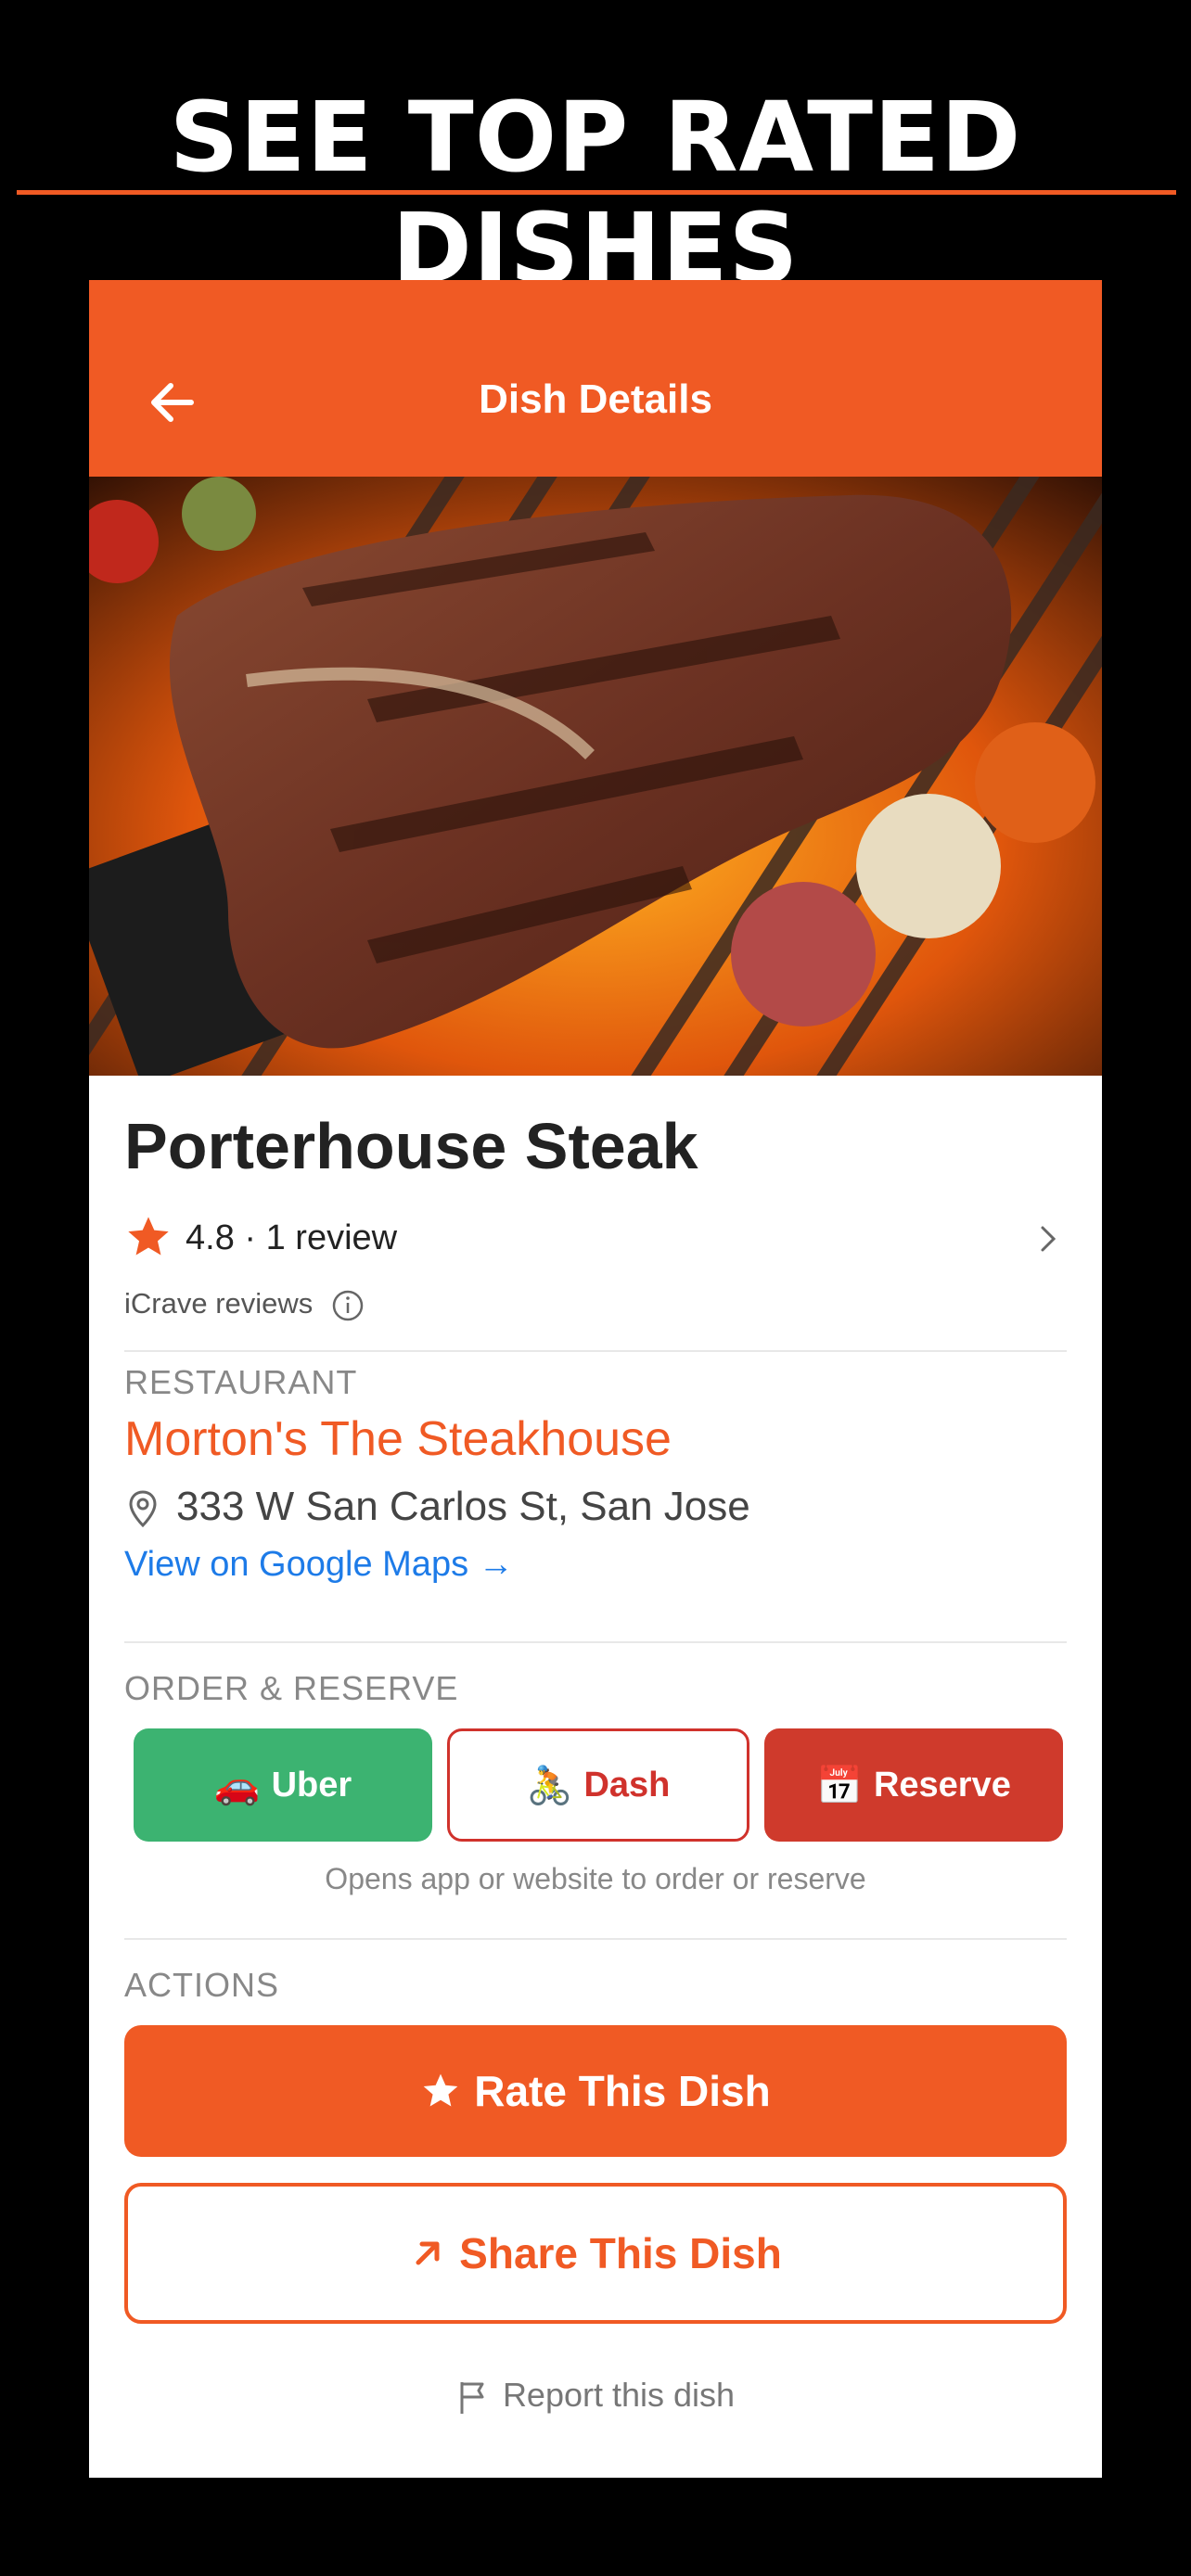 Image resolution: width=1191 pixels, height=2576 pixels. Describe the element at coordinates (428, 2253) in the screenshot. I see `arrow-up-right-icon` at that location.